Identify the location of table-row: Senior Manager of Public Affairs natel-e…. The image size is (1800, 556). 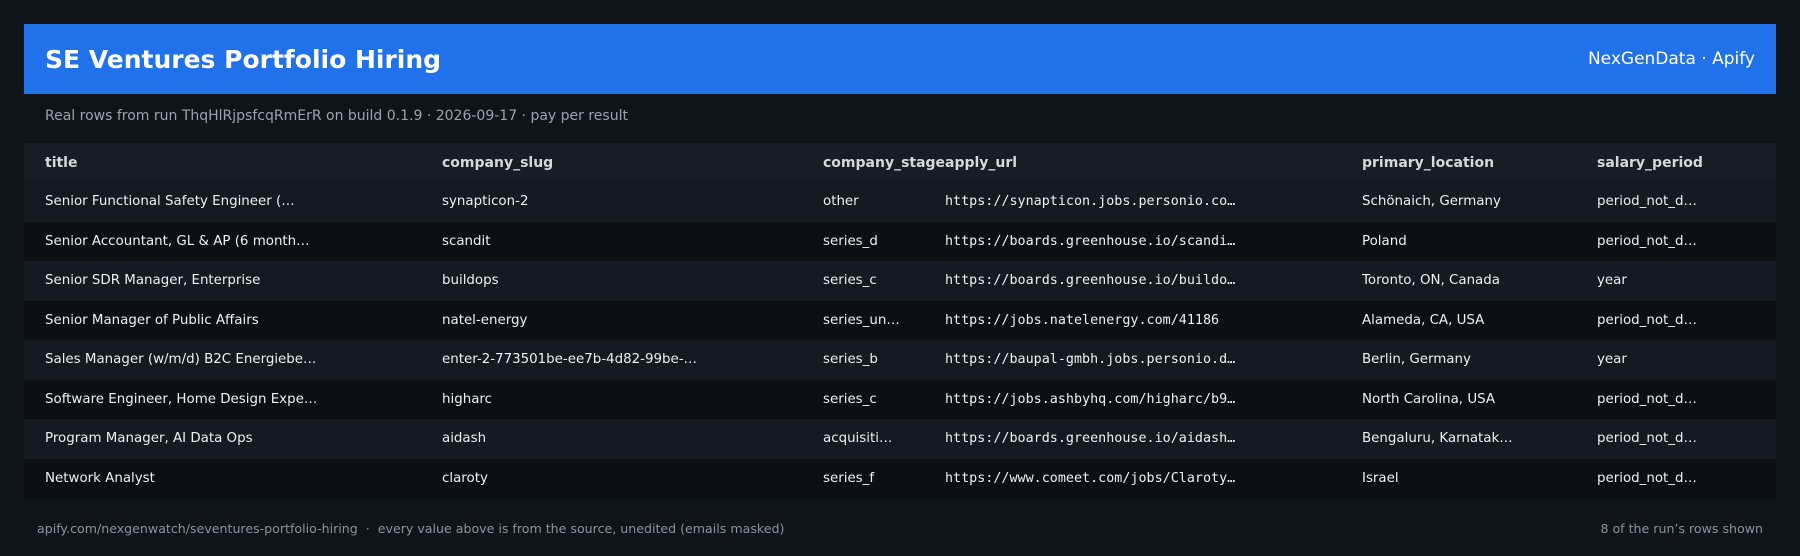
(900, 320).